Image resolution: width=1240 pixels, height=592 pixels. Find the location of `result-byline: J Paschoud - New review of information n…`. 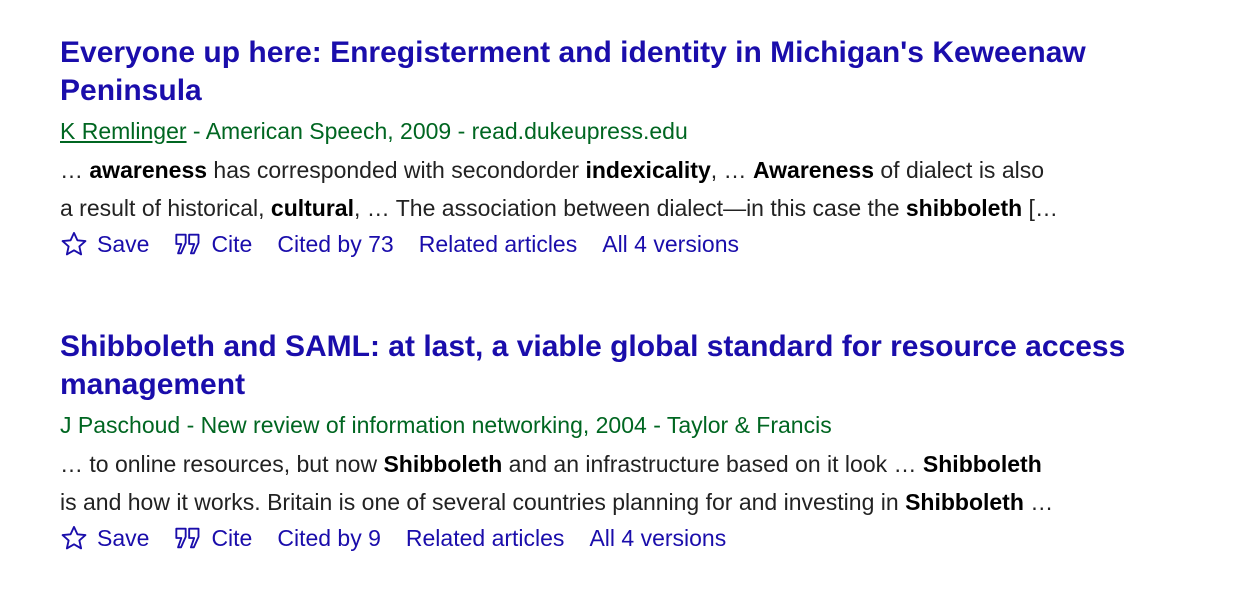

result-byline: J Paschoud - New review of information n… is located at coordinates (635, 425).